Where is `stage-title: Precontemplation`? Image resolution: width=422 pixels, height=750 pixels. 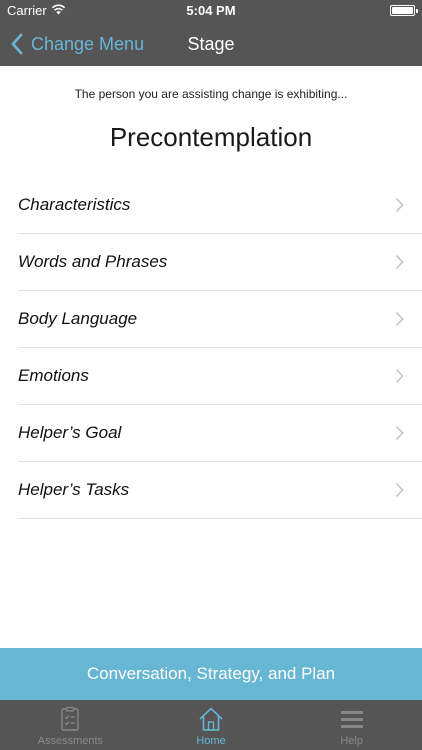 stage-title: Precontemplation is located at coordinates (211, 137).